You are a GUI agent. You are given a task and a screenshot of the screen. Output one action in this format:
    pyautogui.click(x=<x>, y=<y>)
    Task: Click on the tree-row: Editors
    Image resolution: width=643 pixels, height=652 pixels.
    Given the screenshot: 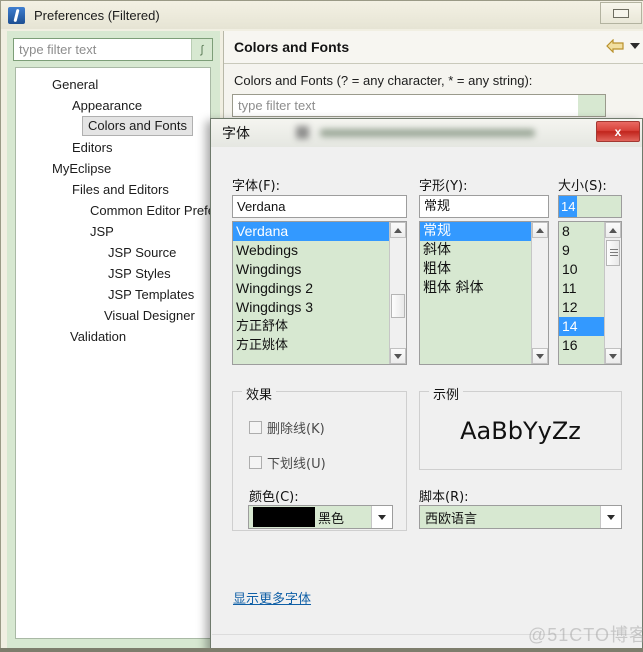 What is the action you would take?
    pyautogui.click(x=113, y=147)
    